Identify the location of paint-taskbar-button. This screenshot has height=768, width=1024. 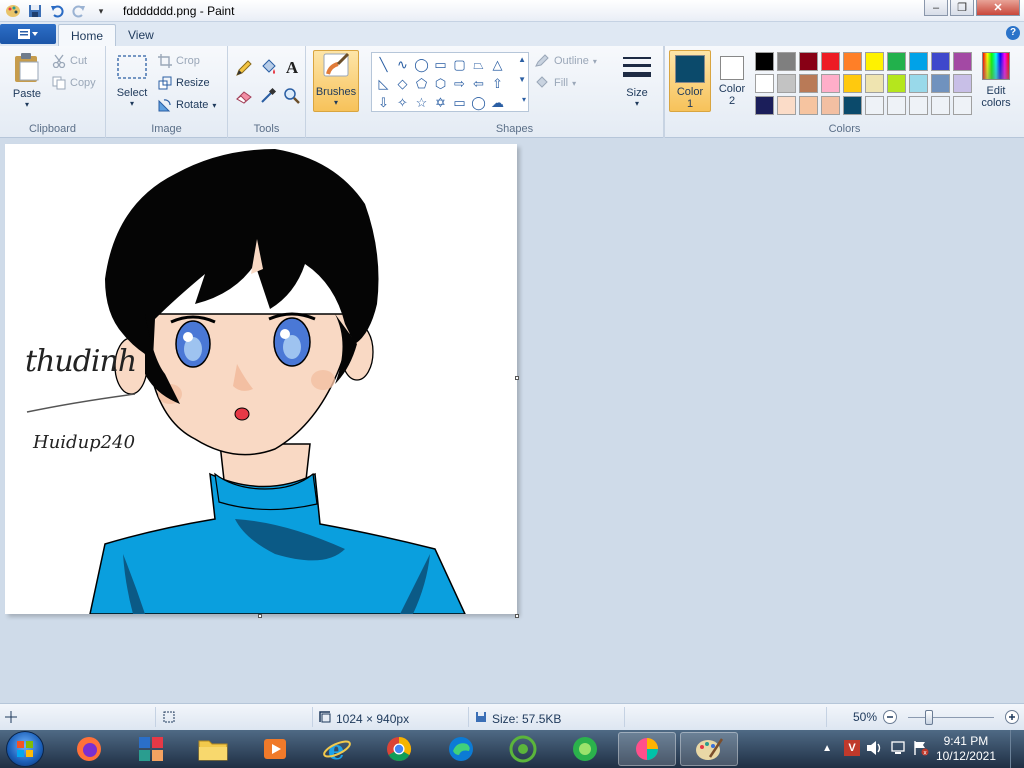
(709, 749).